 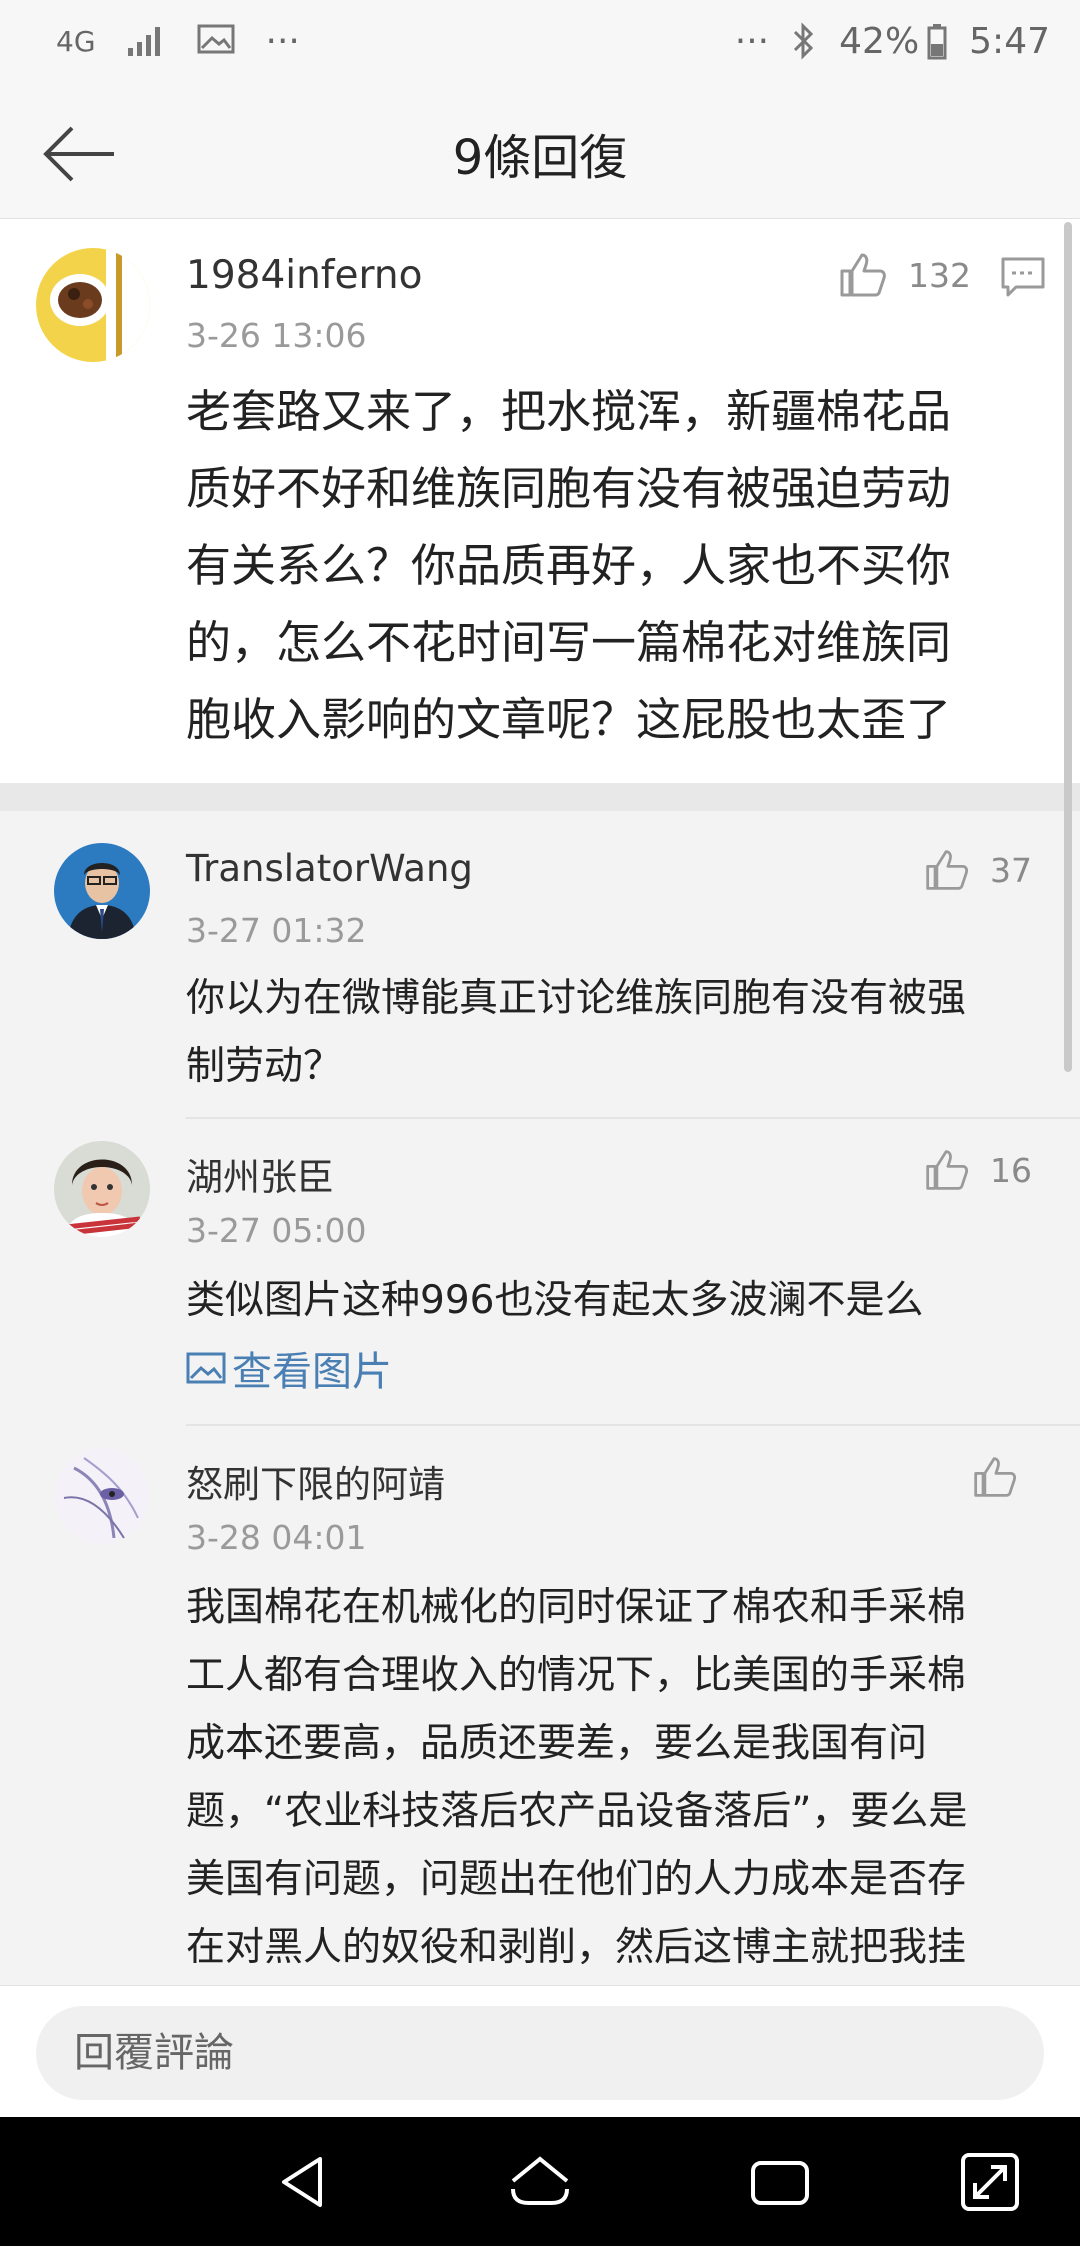 What do you see at coordinates (569, 719) in the screenshot?
I see `comment-line: 胞收入影响的文章呢？这屁股也太歪了` at bounding box center [569, 719].